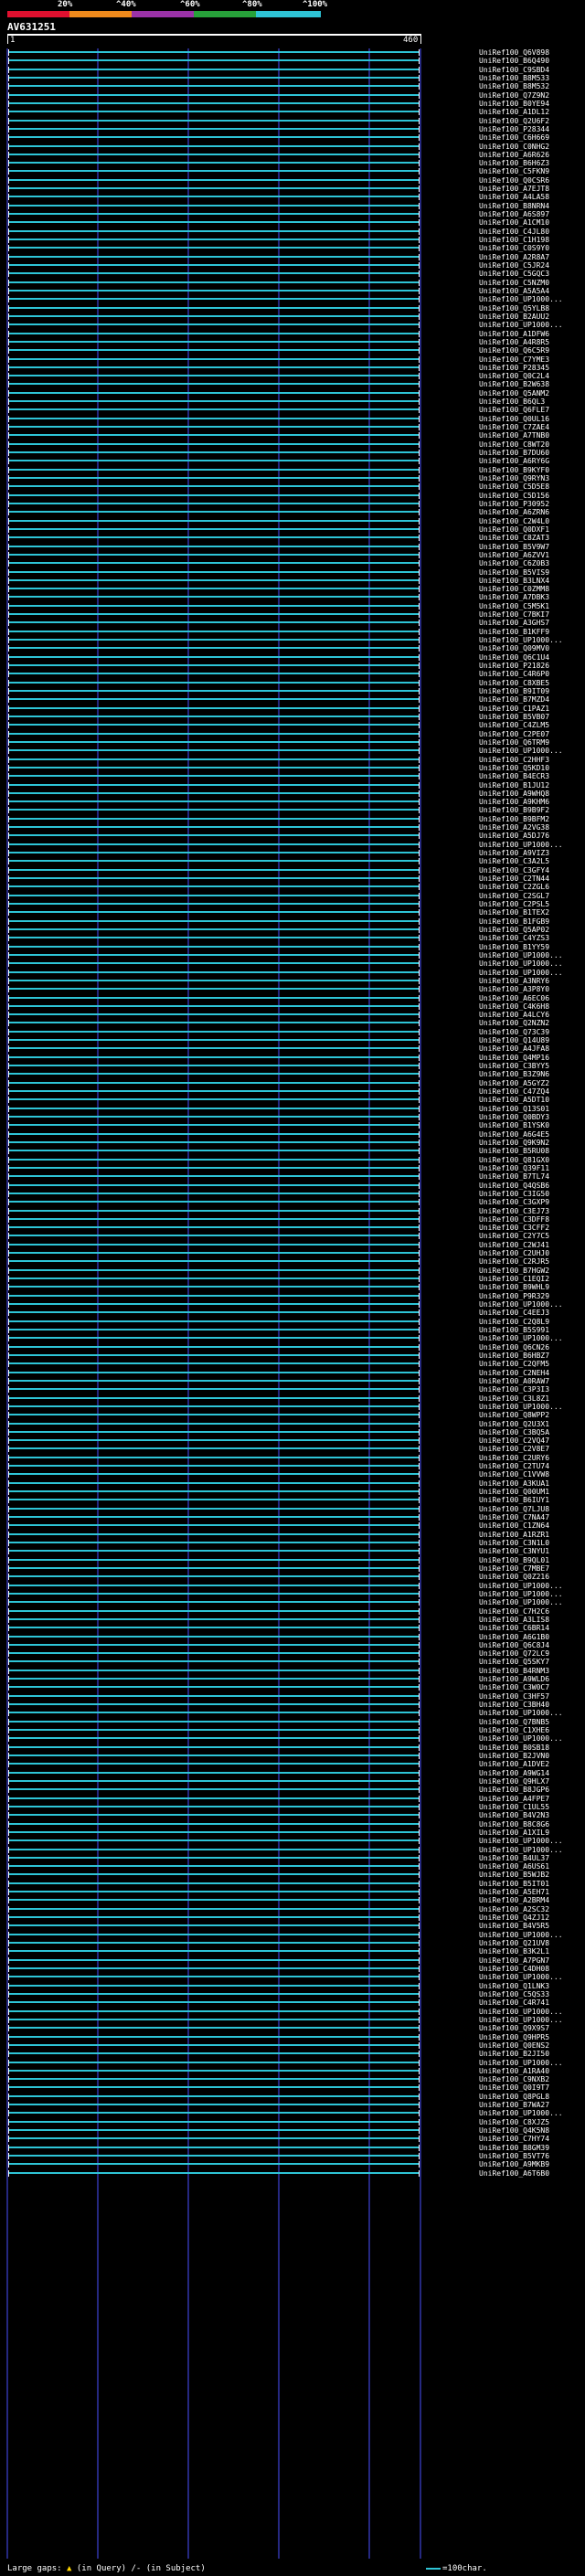  Describe the element at coordinates (433, 2568) in the screenshot. I see `scale-swatch` at that location.